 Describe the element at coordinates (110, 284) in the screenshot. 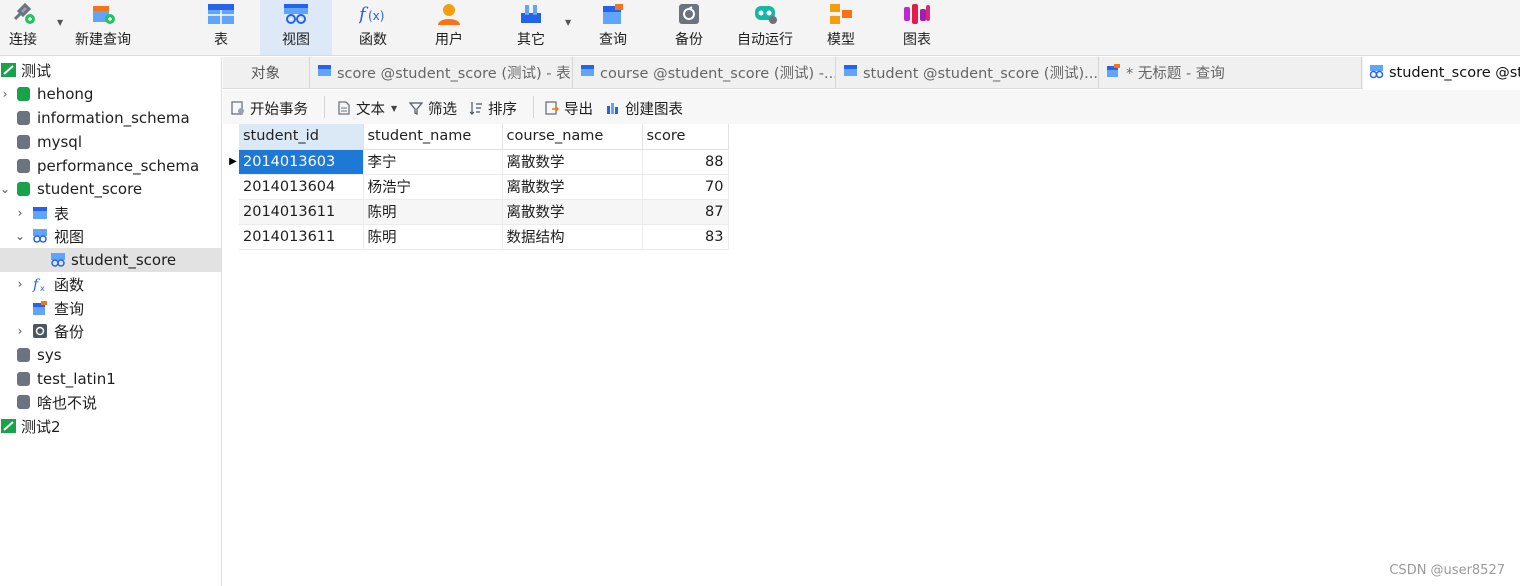

I see `tree-folder-functions: › fx 函数` at that location.